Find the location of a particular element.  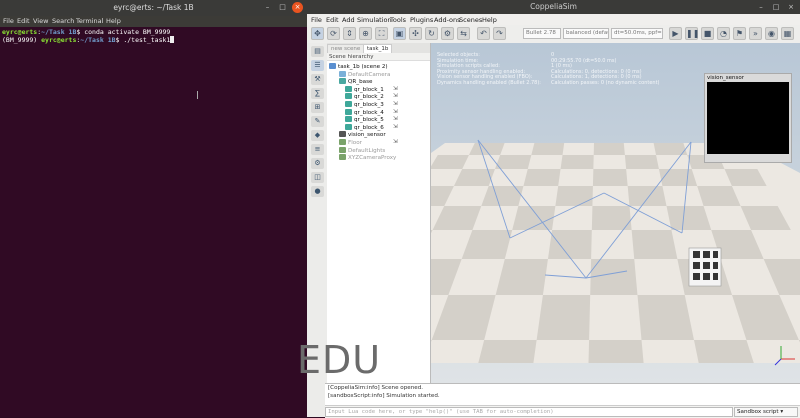

hierarchy-item-label: DefaultLights is located at coordinates (367, 150).